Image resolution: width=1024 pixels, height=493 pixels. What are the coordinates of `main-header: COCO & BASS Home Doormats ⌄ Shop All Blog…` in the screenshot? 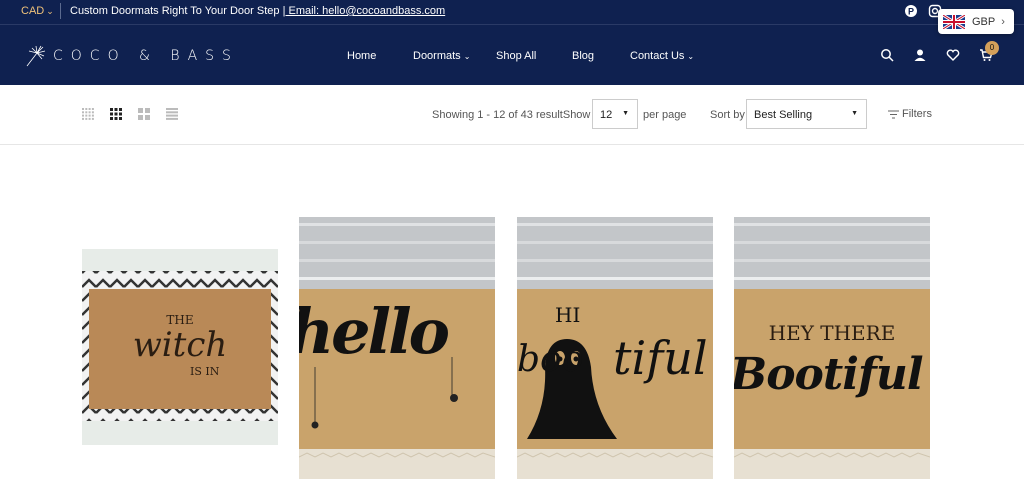 It's located at (512, 54).